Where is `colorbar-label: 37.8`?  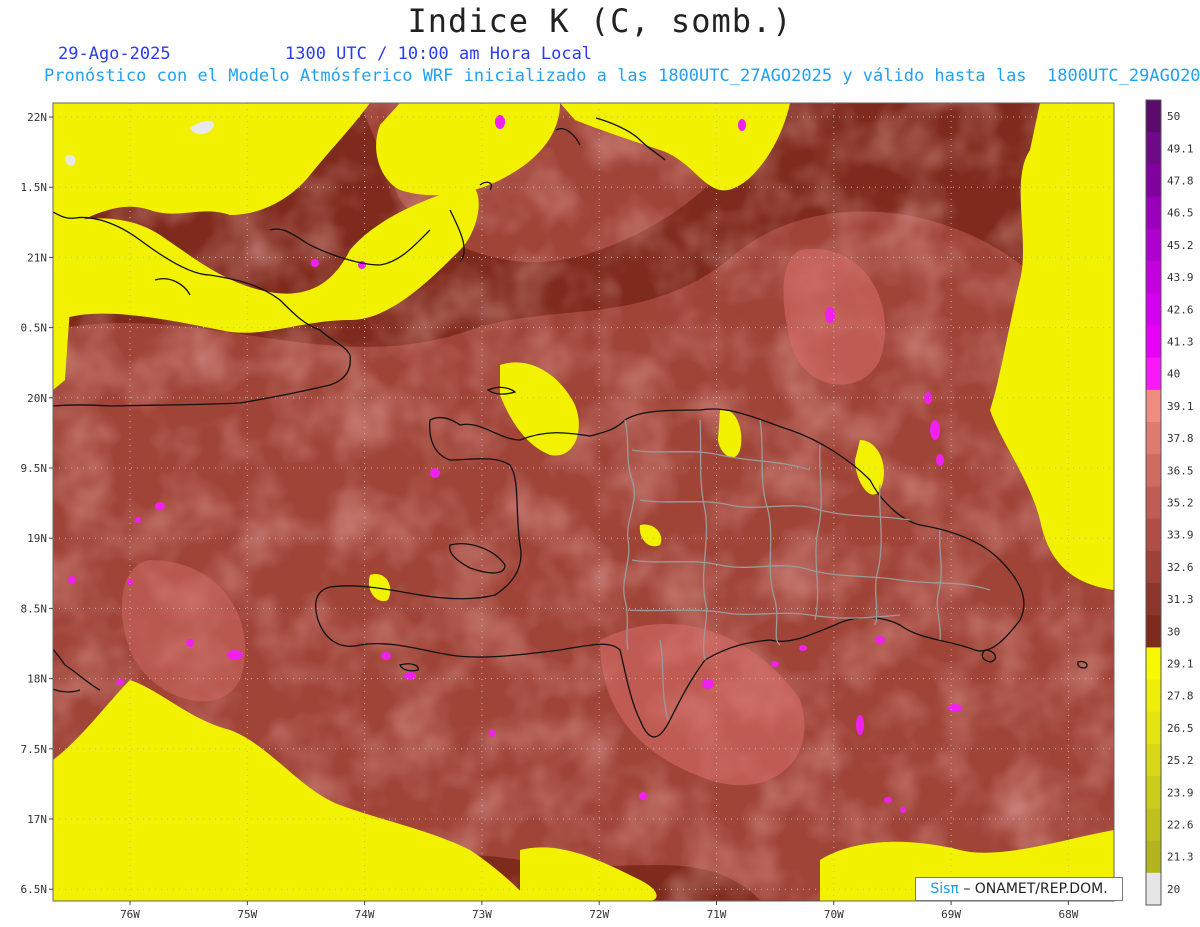
colorbar-label: 37.8 is located at coordinates (1180, 438).